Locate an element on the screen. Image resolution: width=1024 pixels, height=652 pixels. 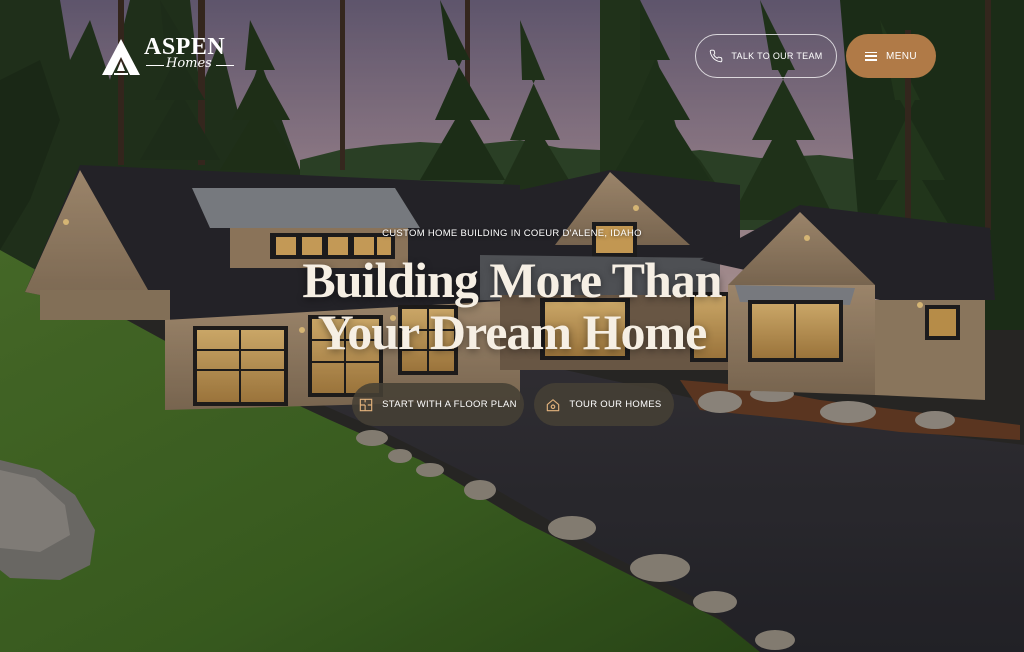
start-with-floor-plan-button: START WITH A FLOOR PLAN is located at coordinates (438, 404).